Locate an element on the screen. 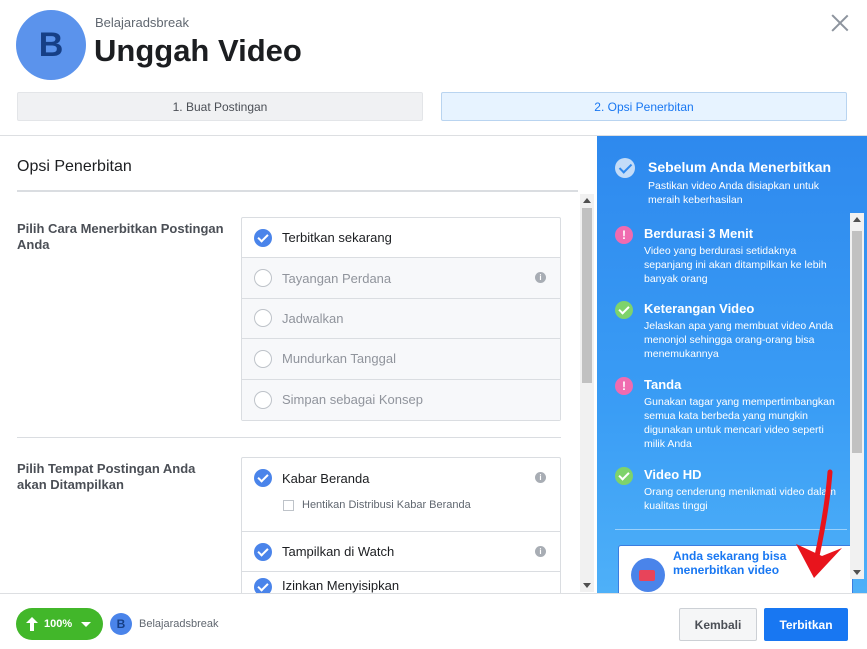 This screenshot has height=649, width=867. footer-divider is located at coordinates (433, 593).